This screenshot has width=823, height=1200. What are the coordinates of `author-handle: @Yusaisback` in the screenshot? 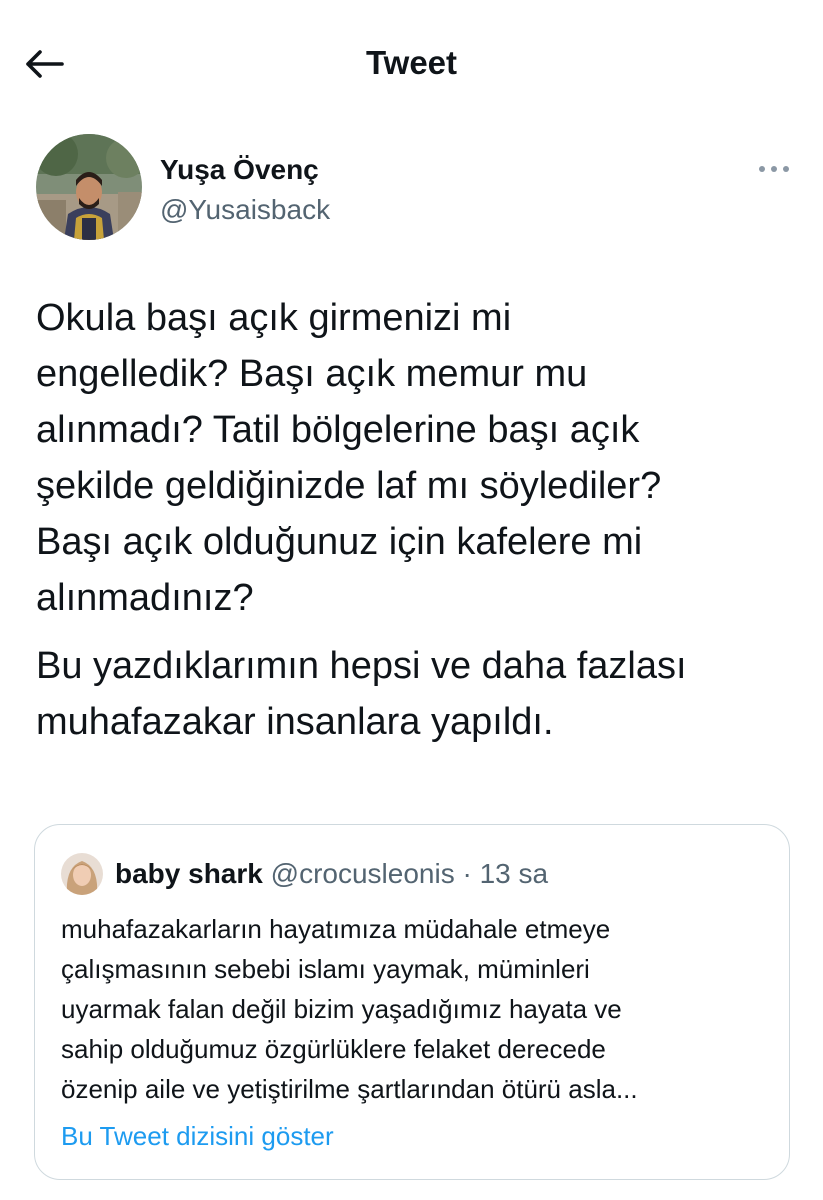 It's located at (245, 210).